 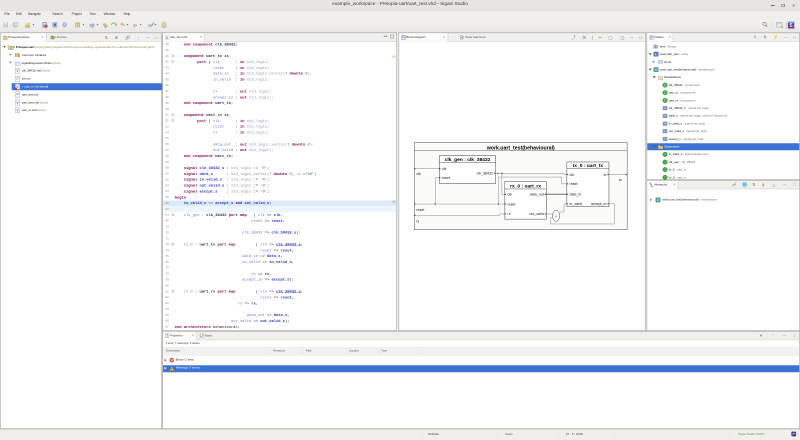 What do you see at coordinates (525, 187) in the screenshot?
I see `svg-text: rx_0 : uart_rx` at bounding box center [525, 187].